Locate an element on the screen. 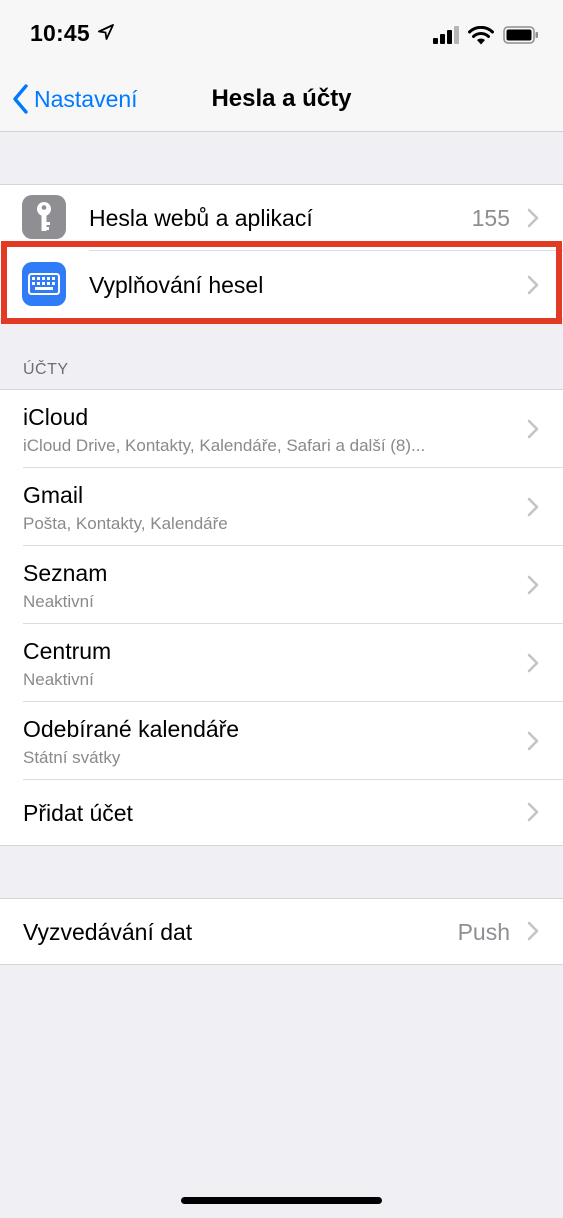  status-icons is located at coordinates (486, 35).